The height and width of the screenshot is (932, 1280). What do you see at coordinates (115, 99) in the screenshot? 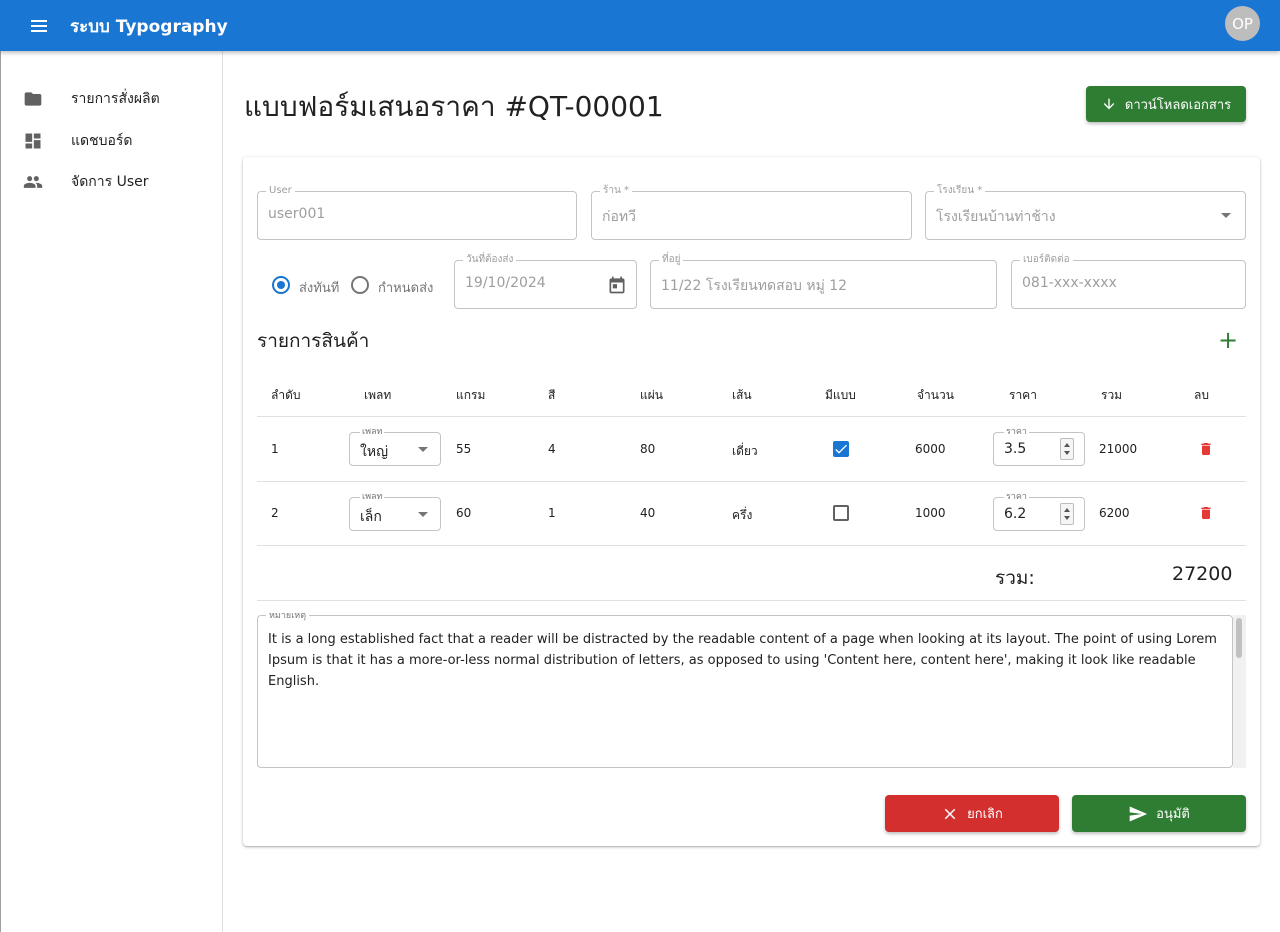
I see `sidebar-item-label: รายการสั่งผลิต` at bounding box center [115, 99].